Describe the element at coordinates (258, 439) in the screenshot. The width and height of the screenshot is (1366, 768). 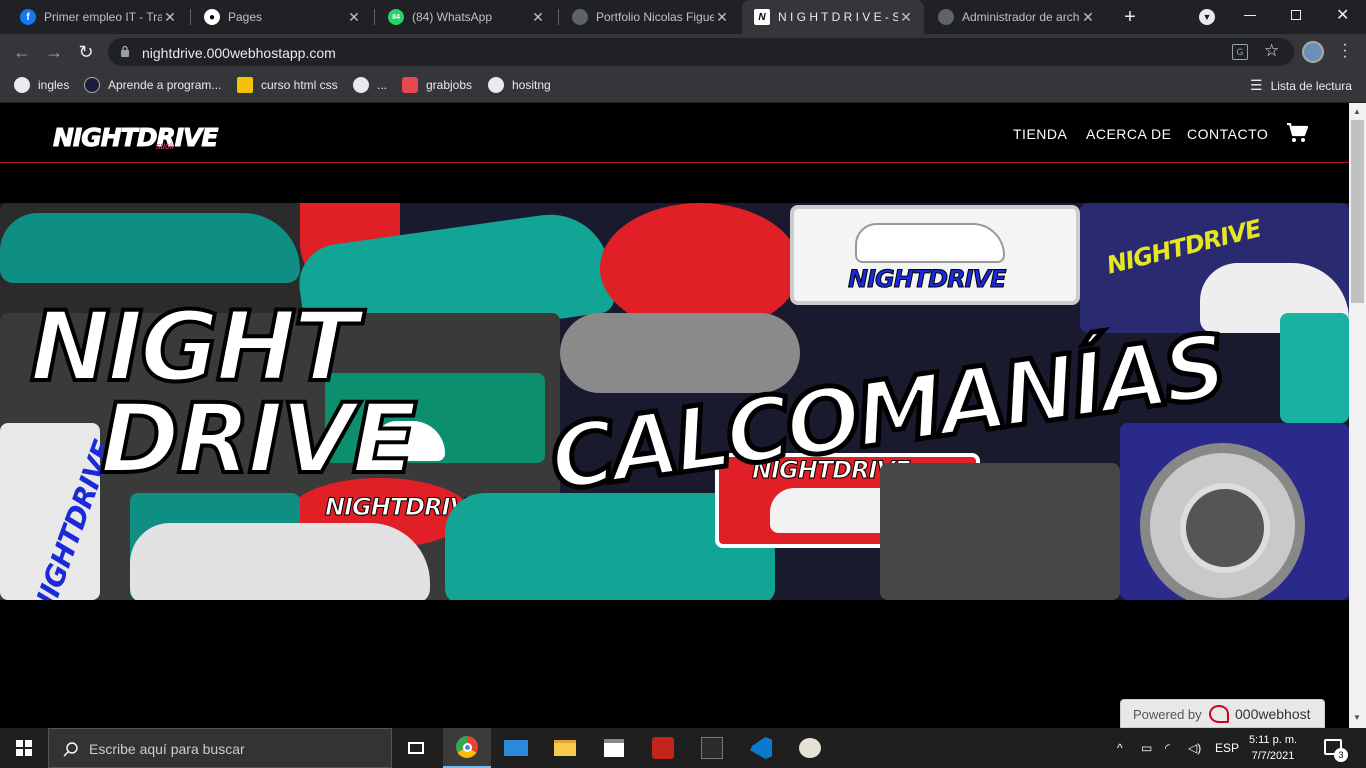
I see `banner-drive-text: DRIVE` at that location.